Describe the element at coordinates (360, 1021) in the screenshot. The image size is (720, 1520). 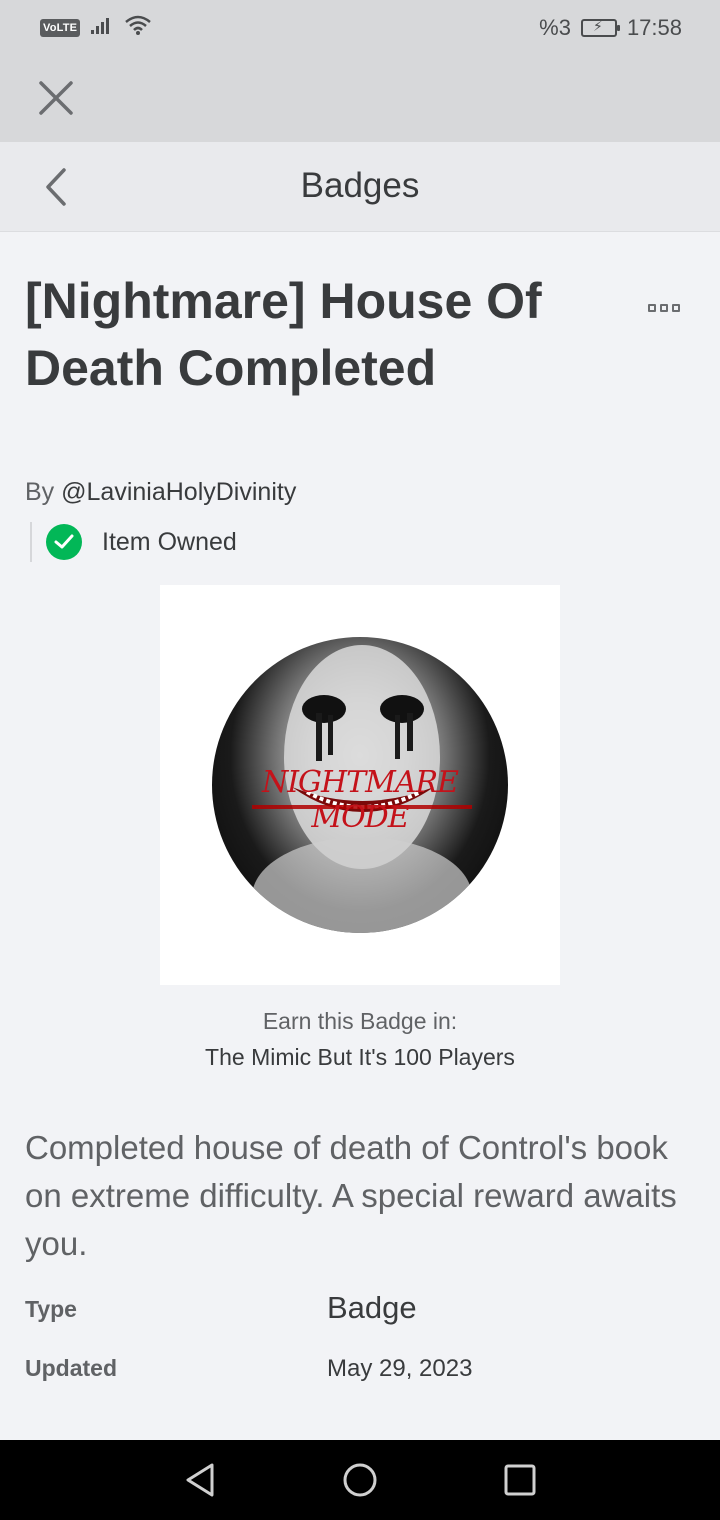
I see `earn-label: Earn this Badge in:` at that location.